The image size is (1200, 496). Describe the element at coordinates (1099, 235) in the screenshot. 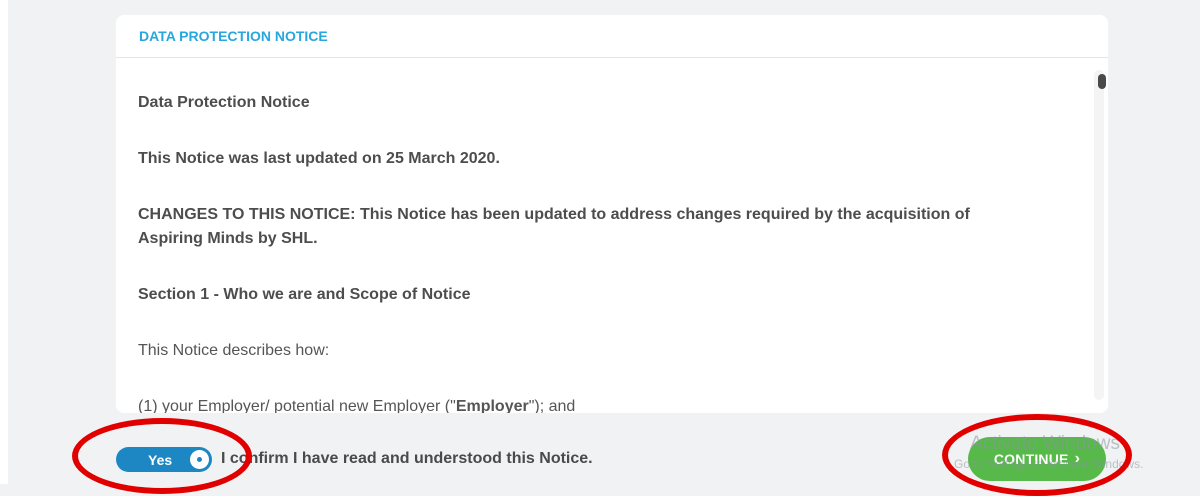

I see `scrollbar-track` at that location.